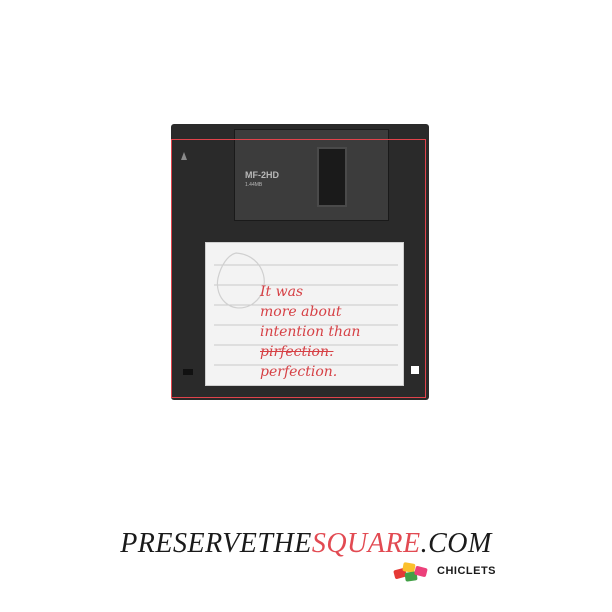 Image resolution: width=612 pixels, height=612 pixels. I want to click on label-shadow-curve, so click(240, 280).